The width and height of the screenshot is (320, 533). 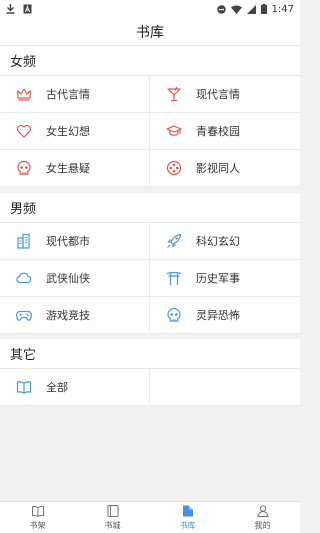 I want to click on category-lishi-junshi: 历史军事, so click(x=225, y=278).